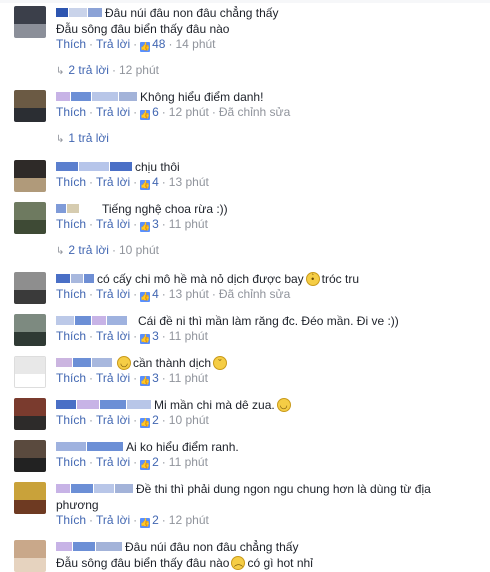 This screenshot has width=490, height=572. I want to click on view-replies-link: ↳ 2 trả lời · 12 phút, so click(107, 70).